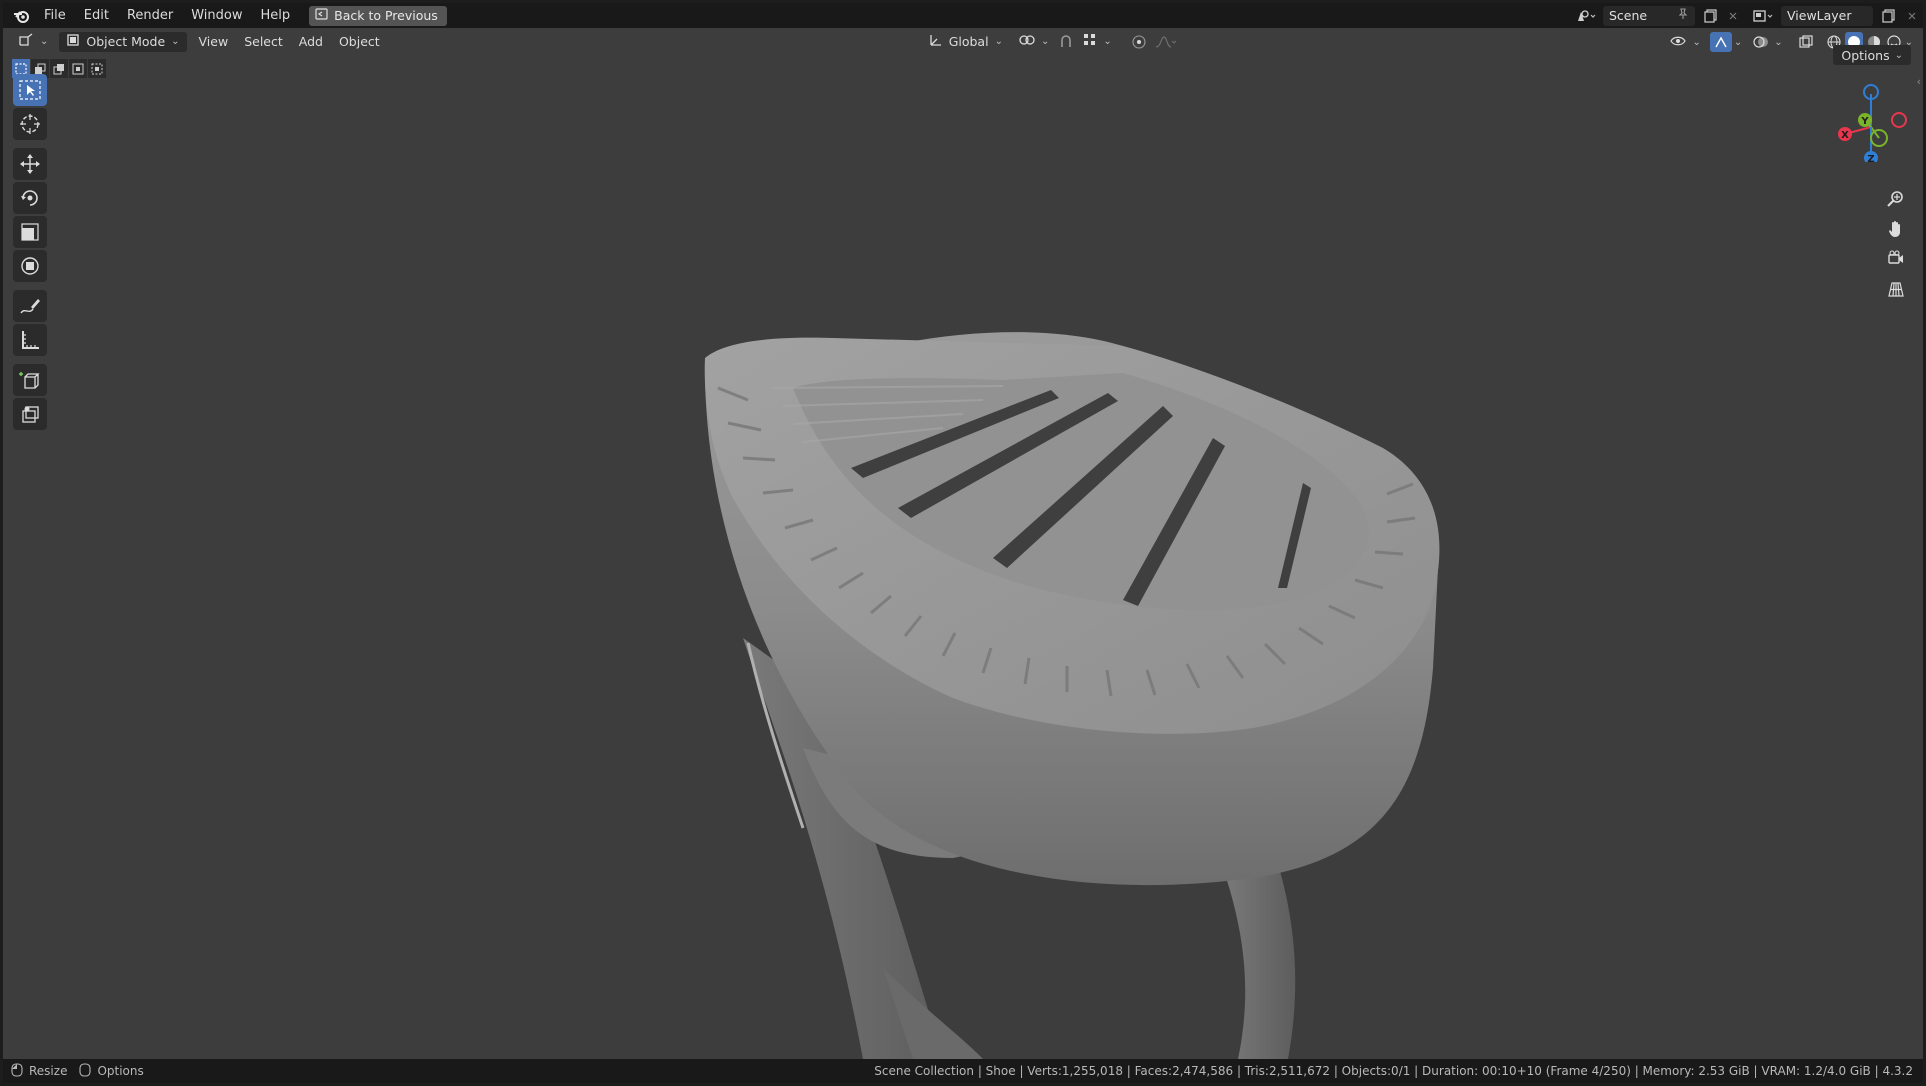  I want to click on menu-edit: Edit, so click(96, 15).